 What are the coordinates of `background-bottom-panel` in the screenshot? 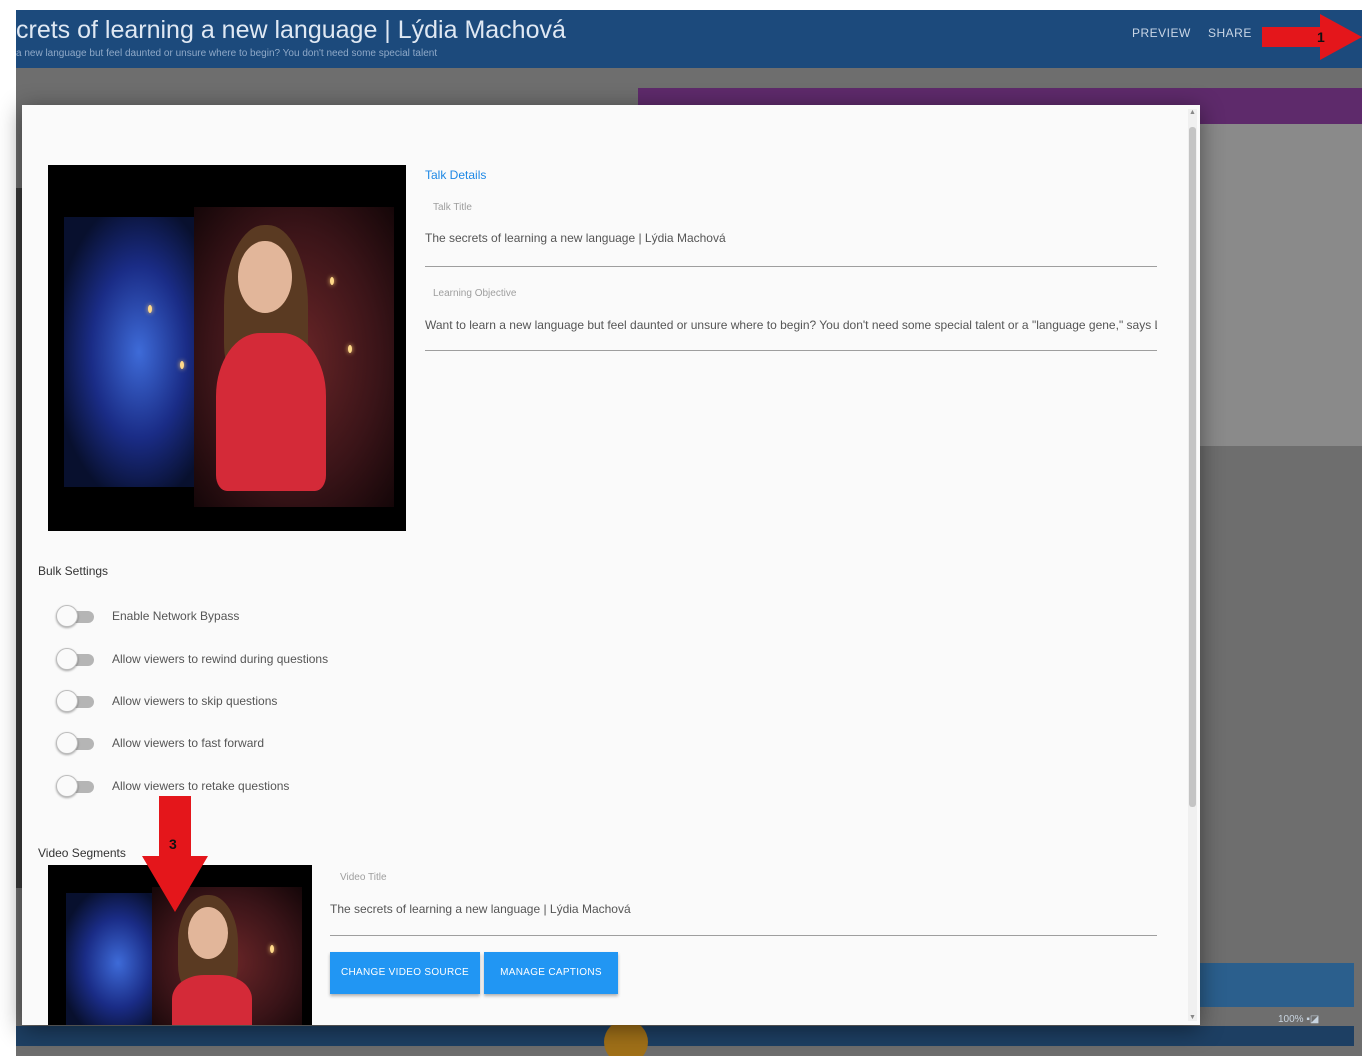 It's located at (1277, 985).